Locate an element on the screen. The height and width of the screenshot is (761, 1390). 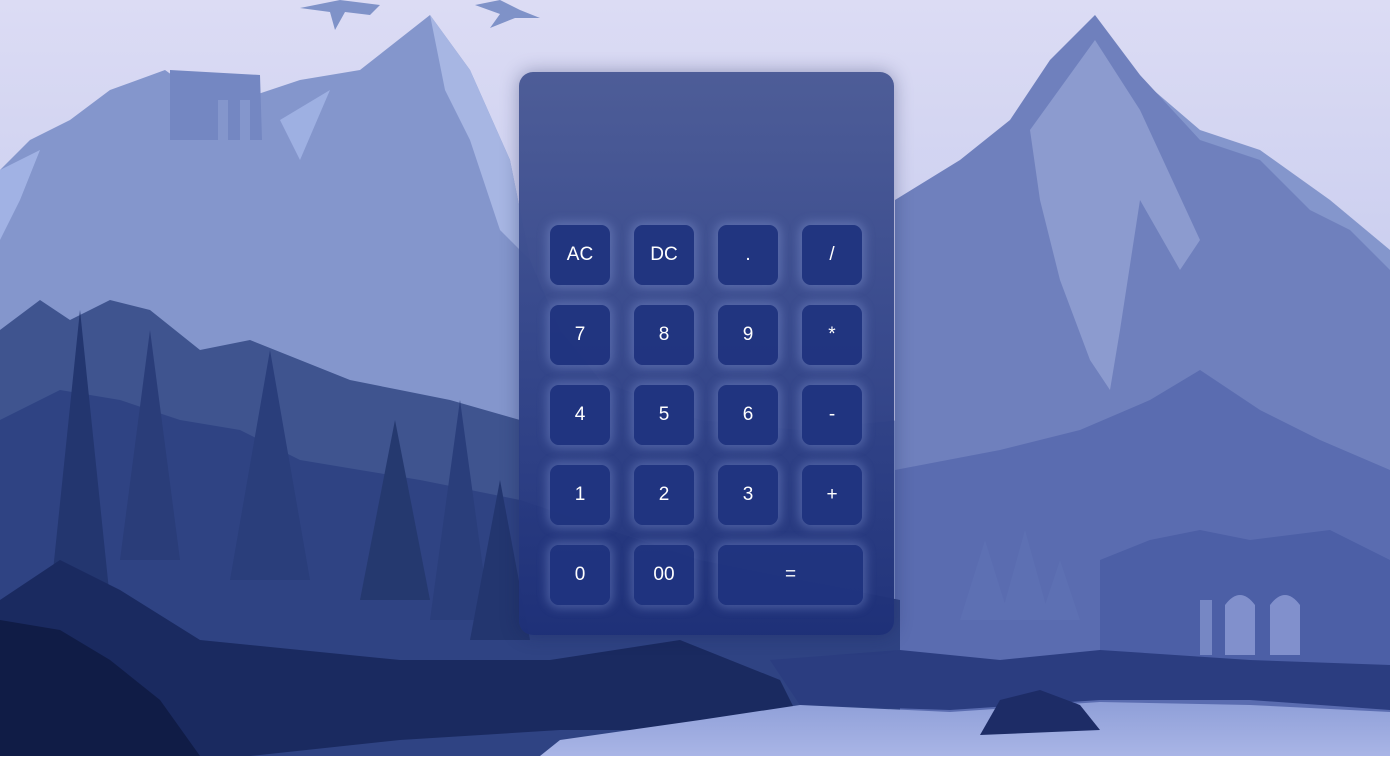
equals-button: = is located at coordinates (790, 575).